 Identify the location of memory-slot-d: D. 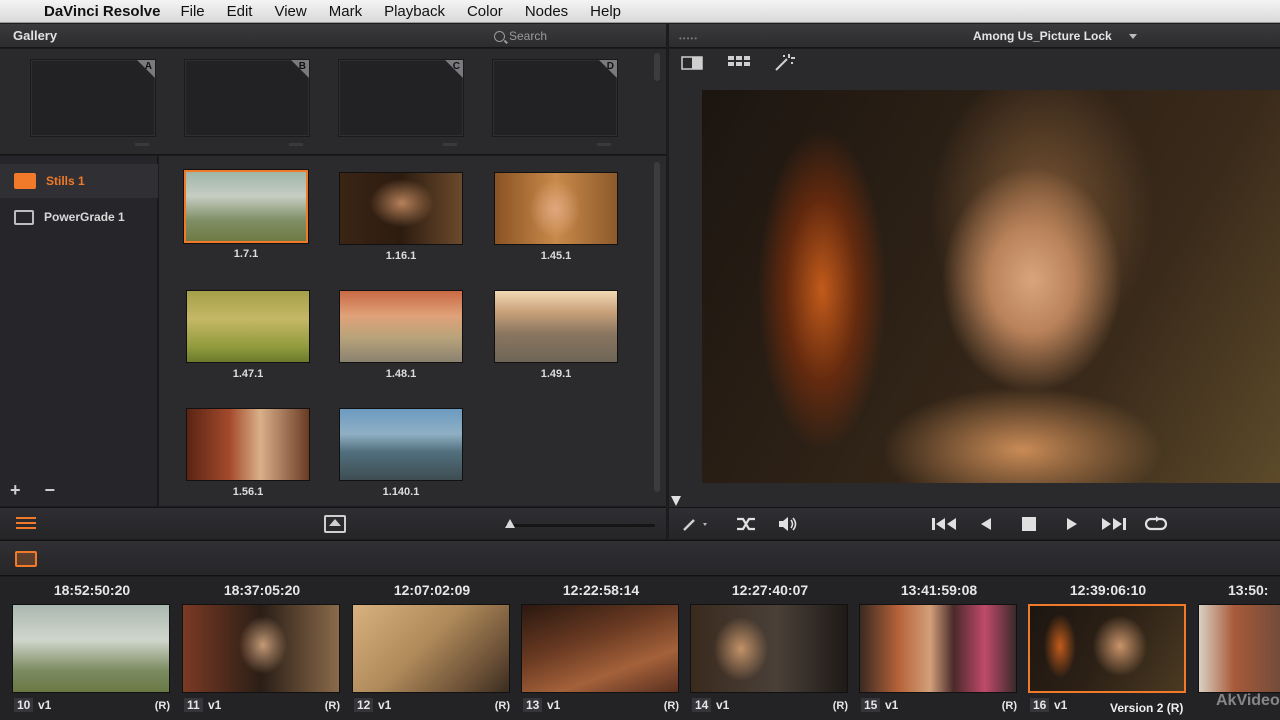
(555, 102).